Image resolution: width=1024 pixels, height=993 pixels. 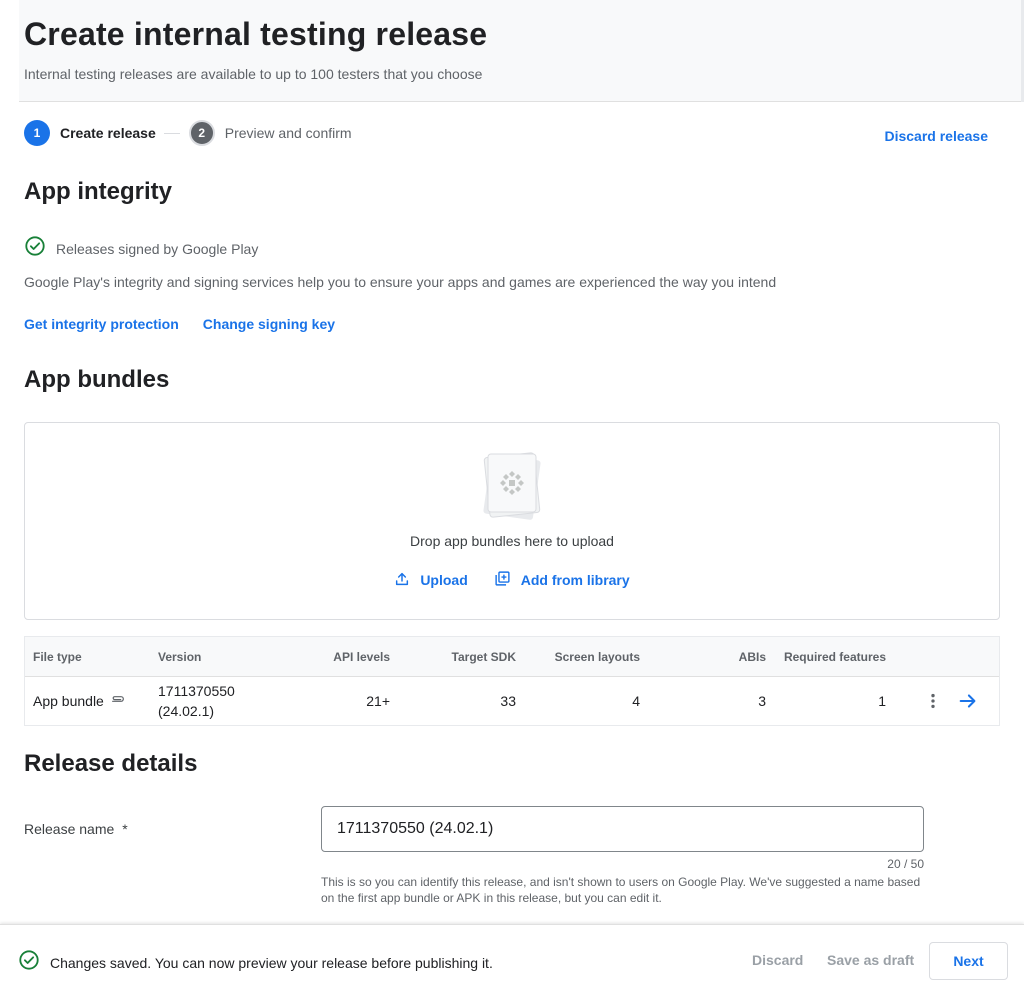 I want to click on arrow-forward-icon, so click(x=968, y=701).